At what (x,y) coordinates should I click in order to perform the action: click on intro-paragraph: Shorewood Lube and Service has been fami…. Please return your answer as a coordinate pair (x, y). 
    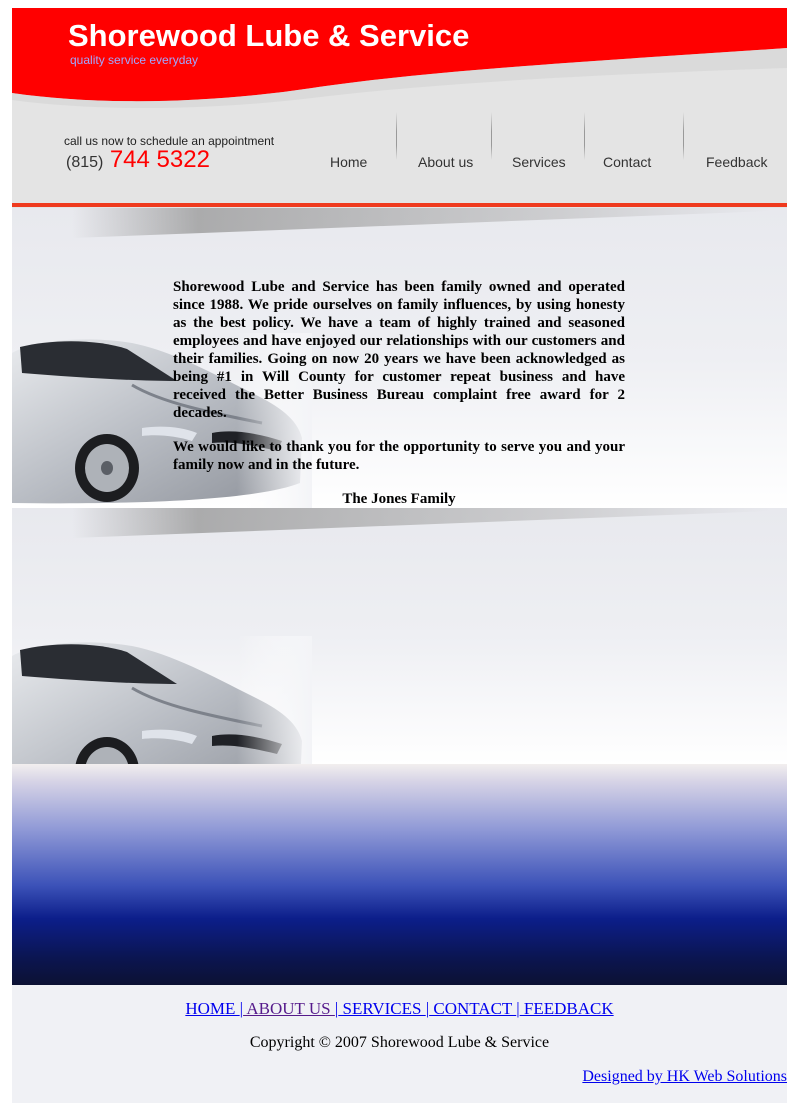
    Looking at the image, I should click on (399, 350).